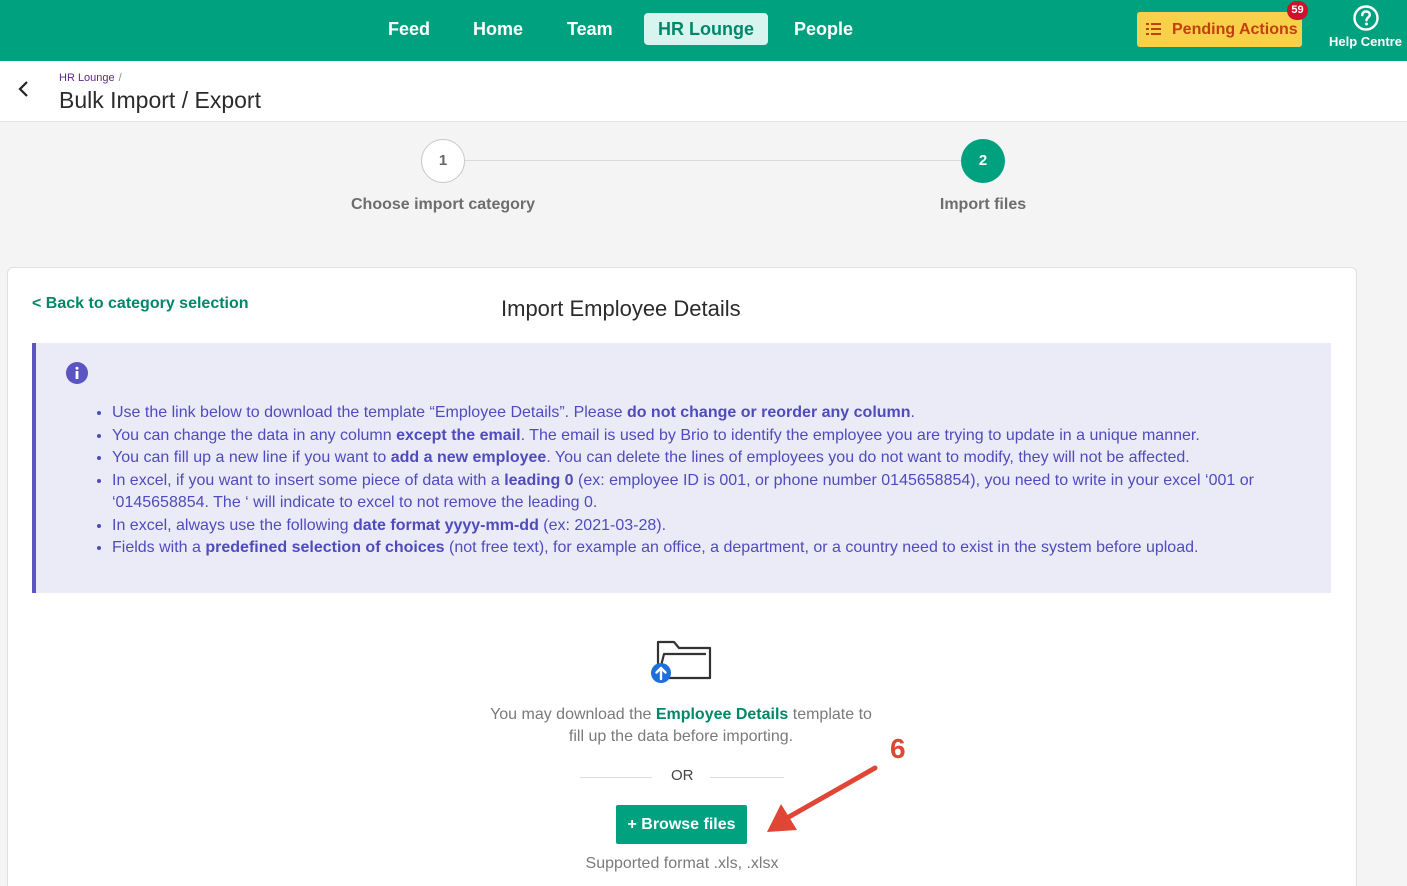 The width and height of the screenshot is (1407, 886). Describe the element at coordinates (682, 863) in the screenshot. I see `supported-format-text: Supported format .xls, .xlsx` at that location.